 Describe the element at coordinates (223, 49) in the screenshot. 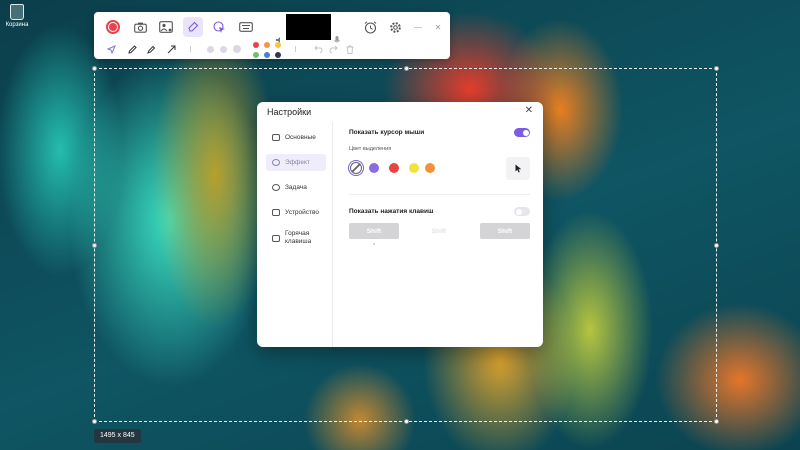

I see `stroke-size-medium` at that location.